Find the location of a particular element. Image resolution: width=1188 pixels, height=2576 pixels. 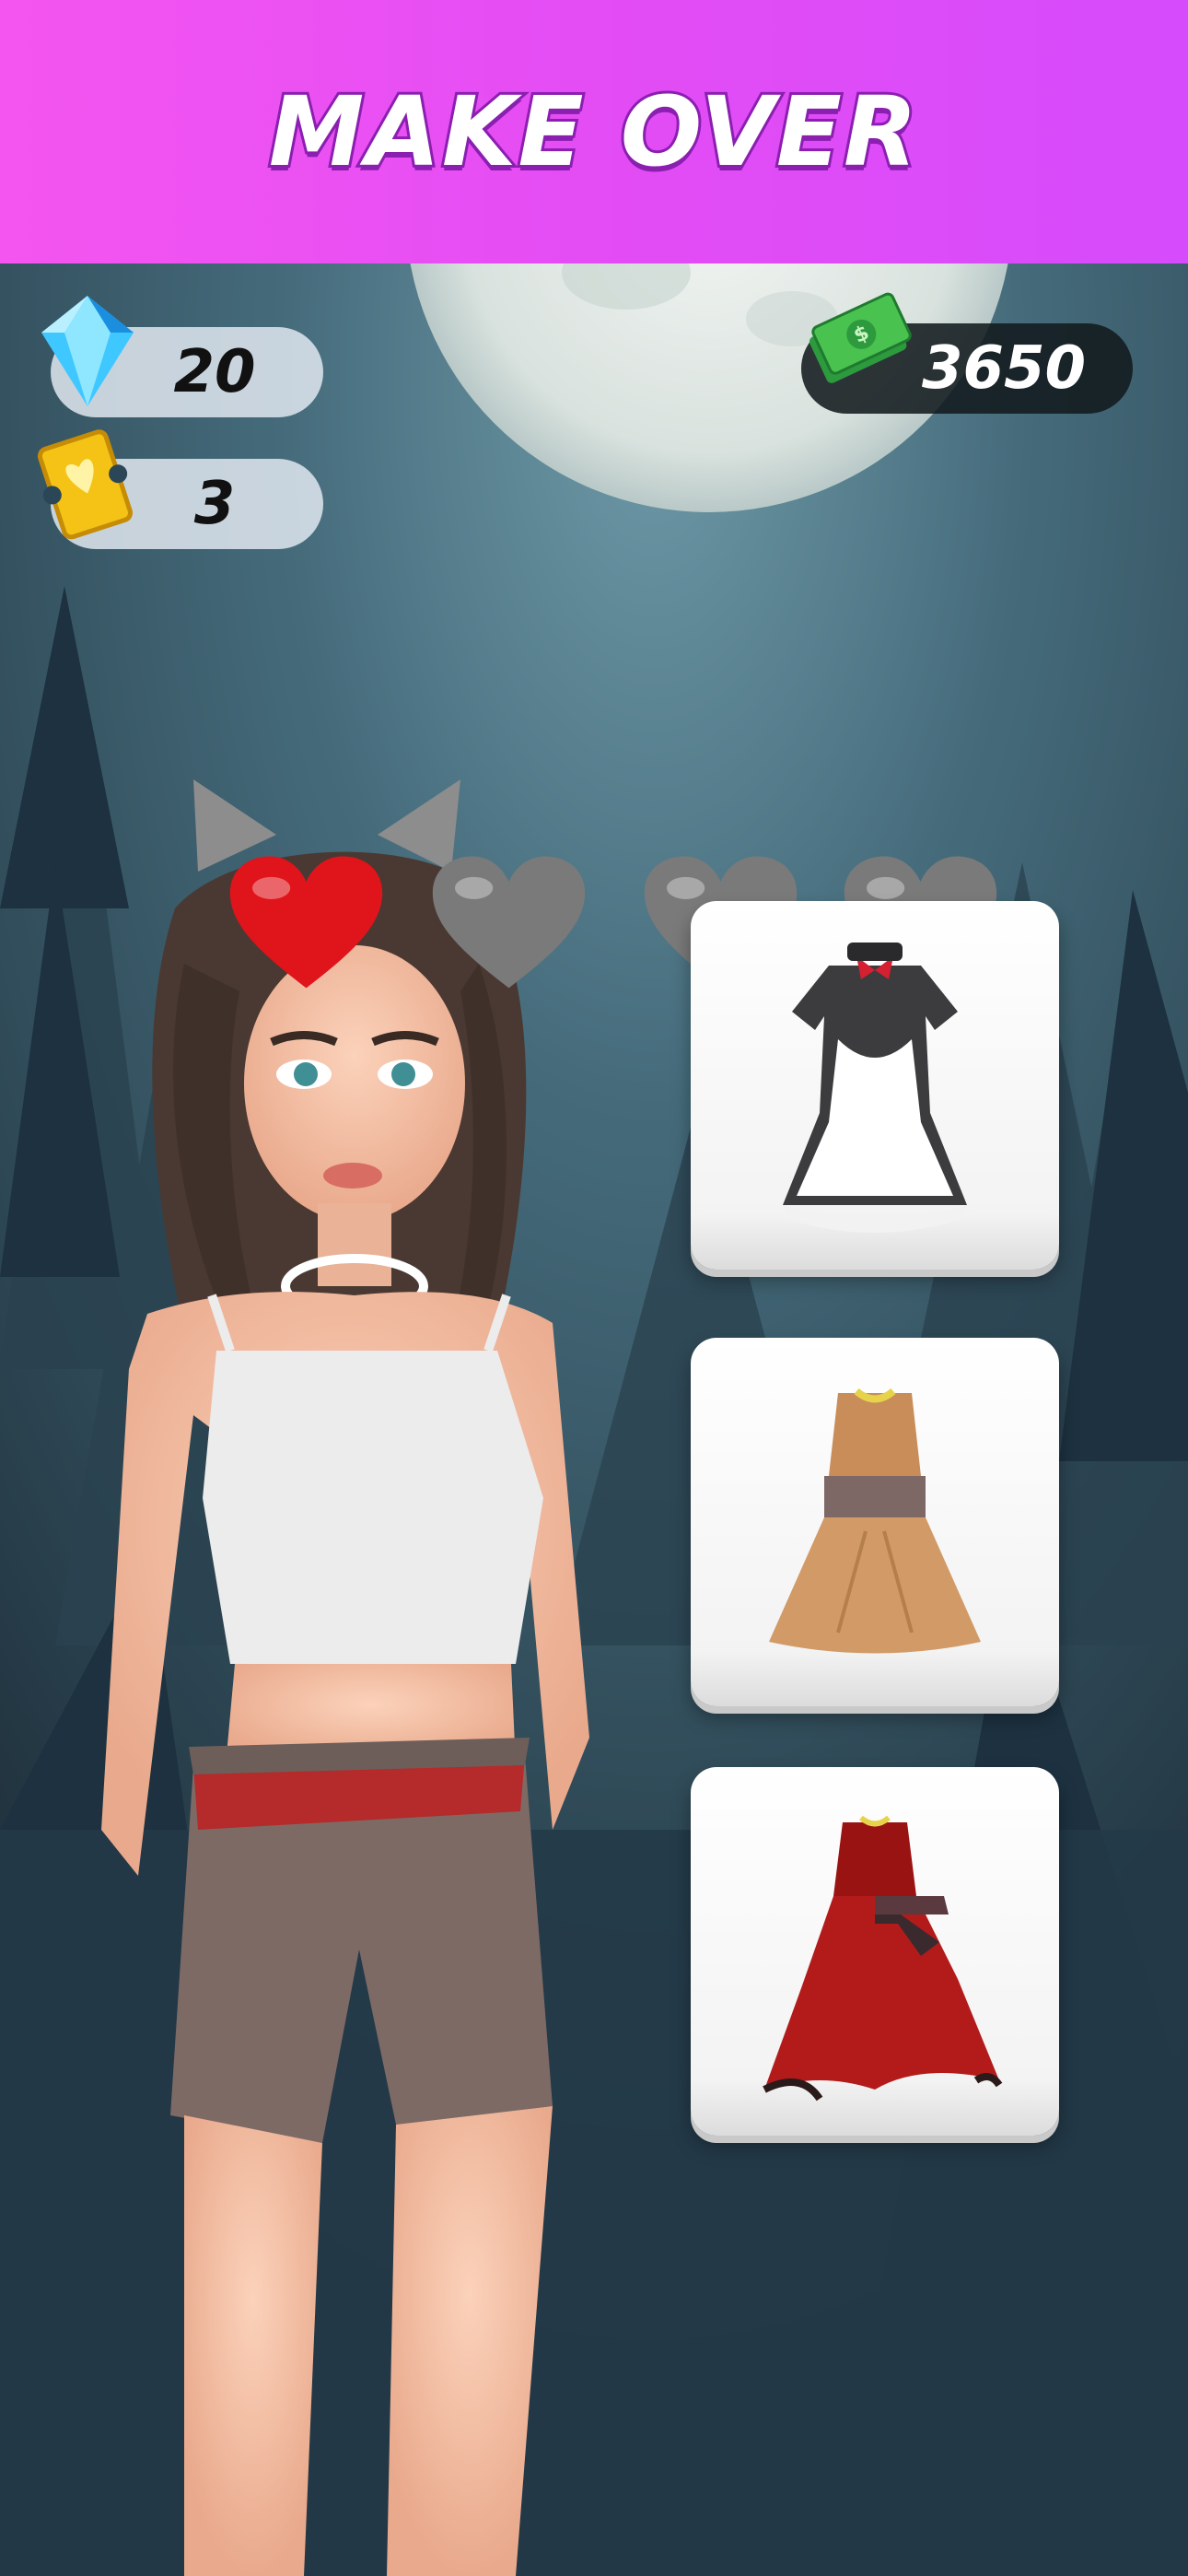

heart-filled-icon is located at coordinates (306, 923).